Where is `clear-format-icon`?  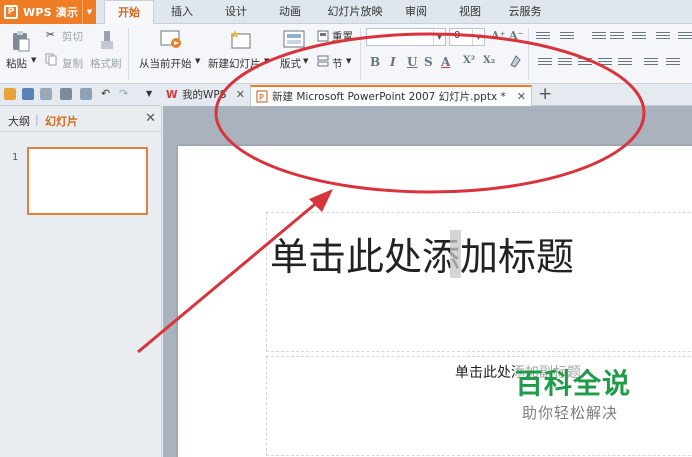
clear-format-icon is located at coordinates (515, 61).